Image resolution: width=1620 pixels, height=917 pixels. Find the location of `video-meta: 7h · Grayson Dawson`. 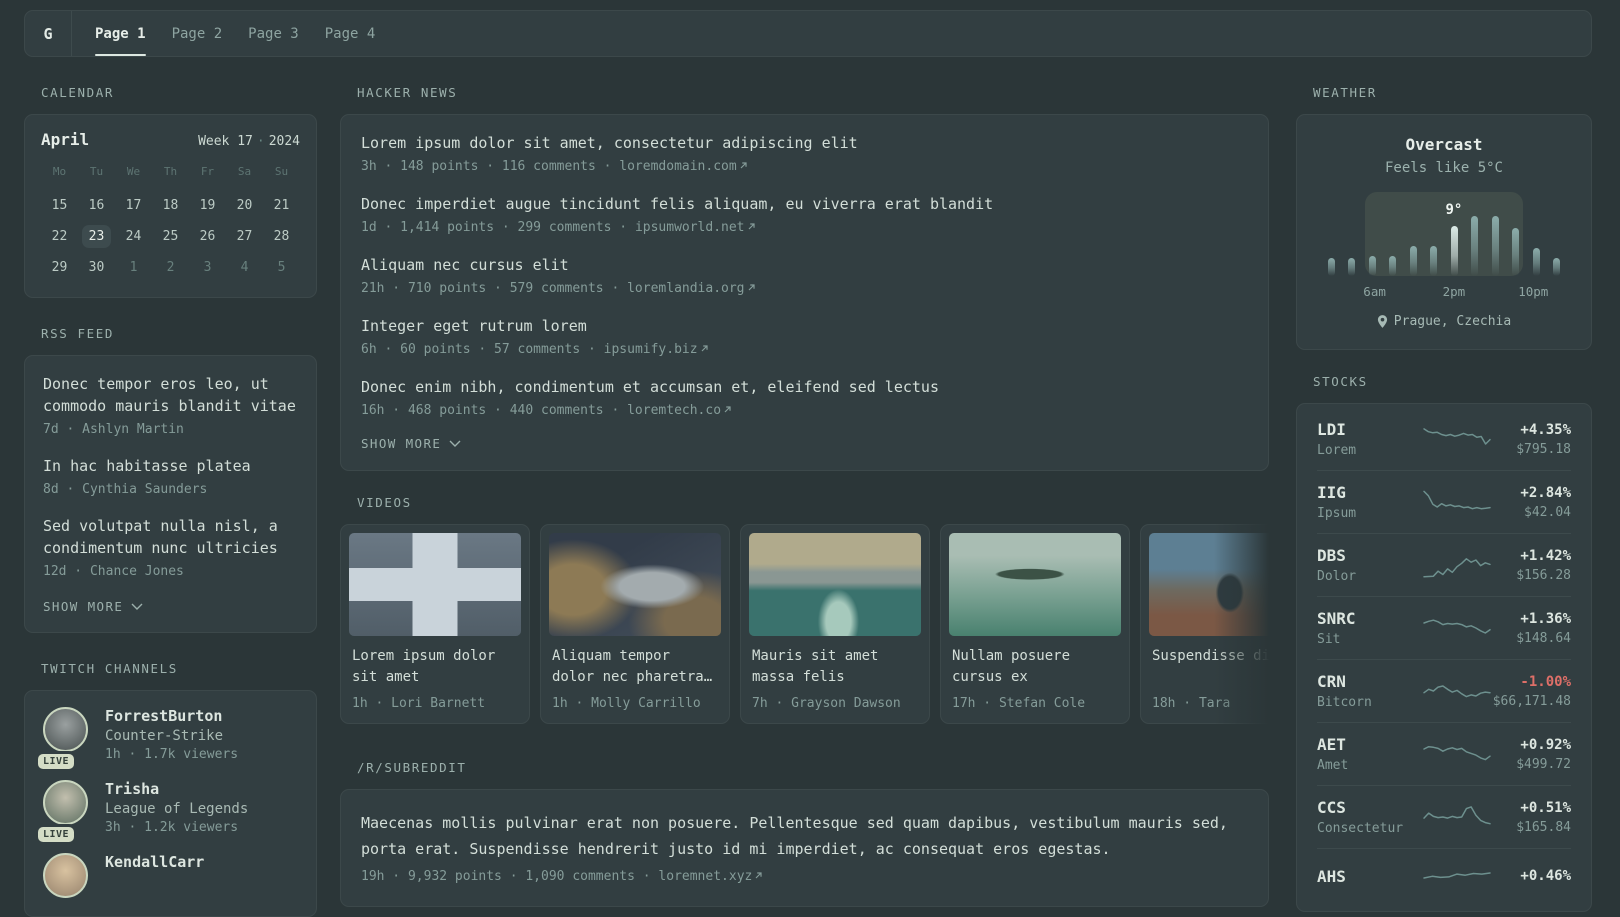

video-meta: 7h · Grayson Dawson is located at coordinates (826, 703).